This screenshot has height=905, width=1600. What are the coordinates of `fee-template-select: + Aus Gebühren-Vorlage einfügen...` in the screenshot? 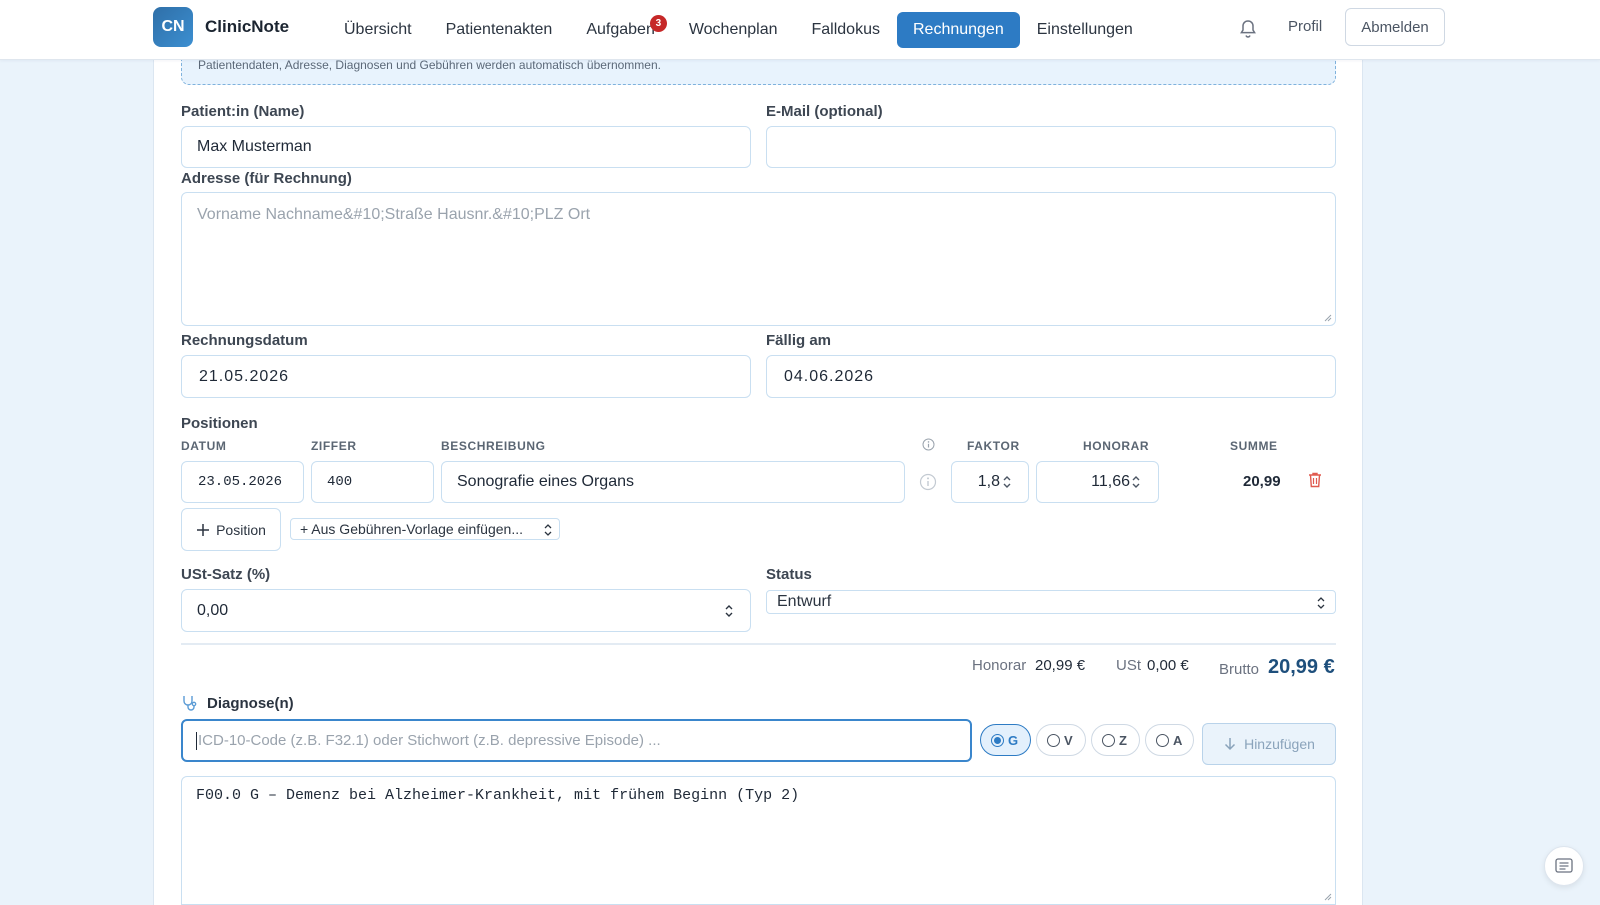 It's located at (425, 529).